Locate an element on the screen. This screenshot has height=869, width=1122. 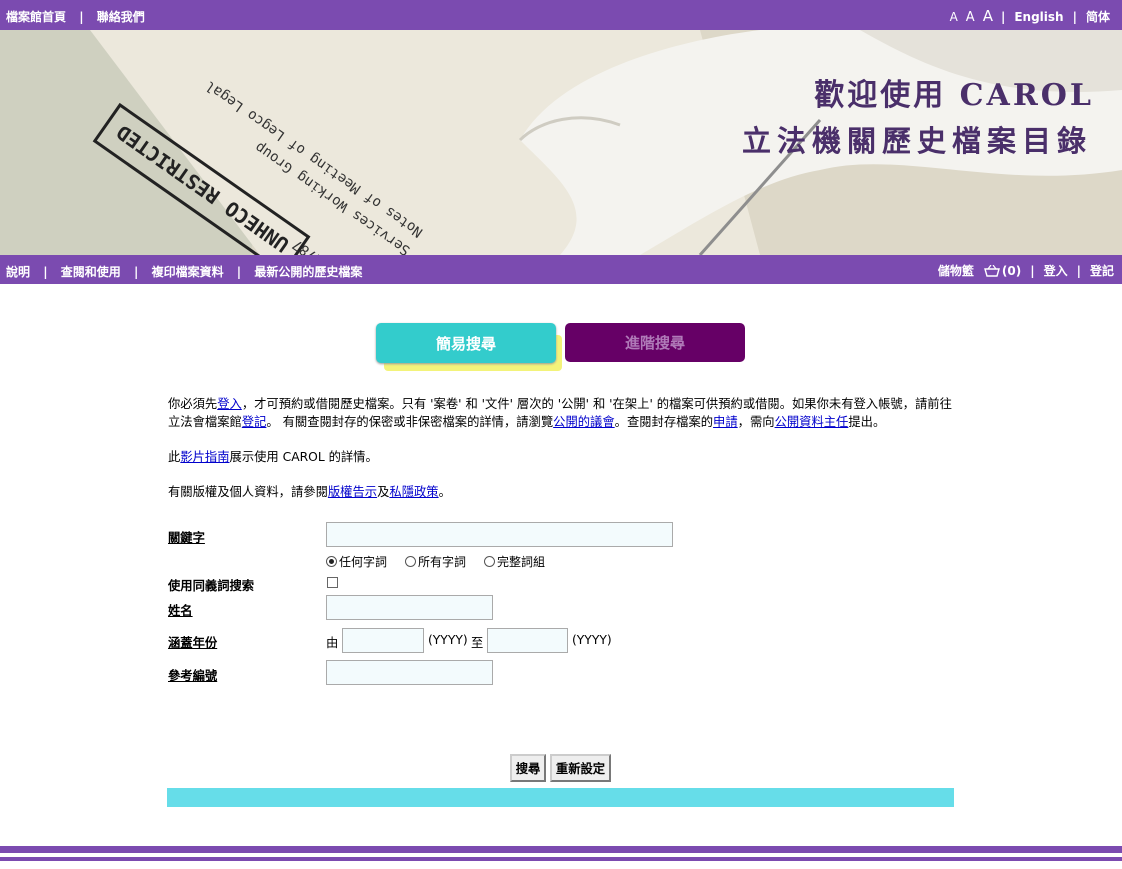
cart-label: 儲物籃 is located at coordinates (956, 270).